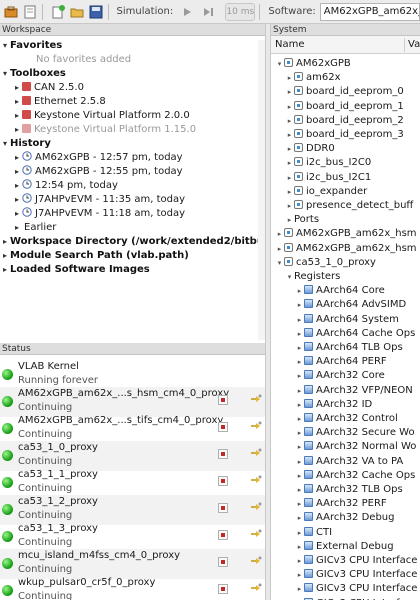  Describe the element at coordinates (132, 375) in the screenshot. I see `status-item: VLAB Kernel Running forever` at that location.